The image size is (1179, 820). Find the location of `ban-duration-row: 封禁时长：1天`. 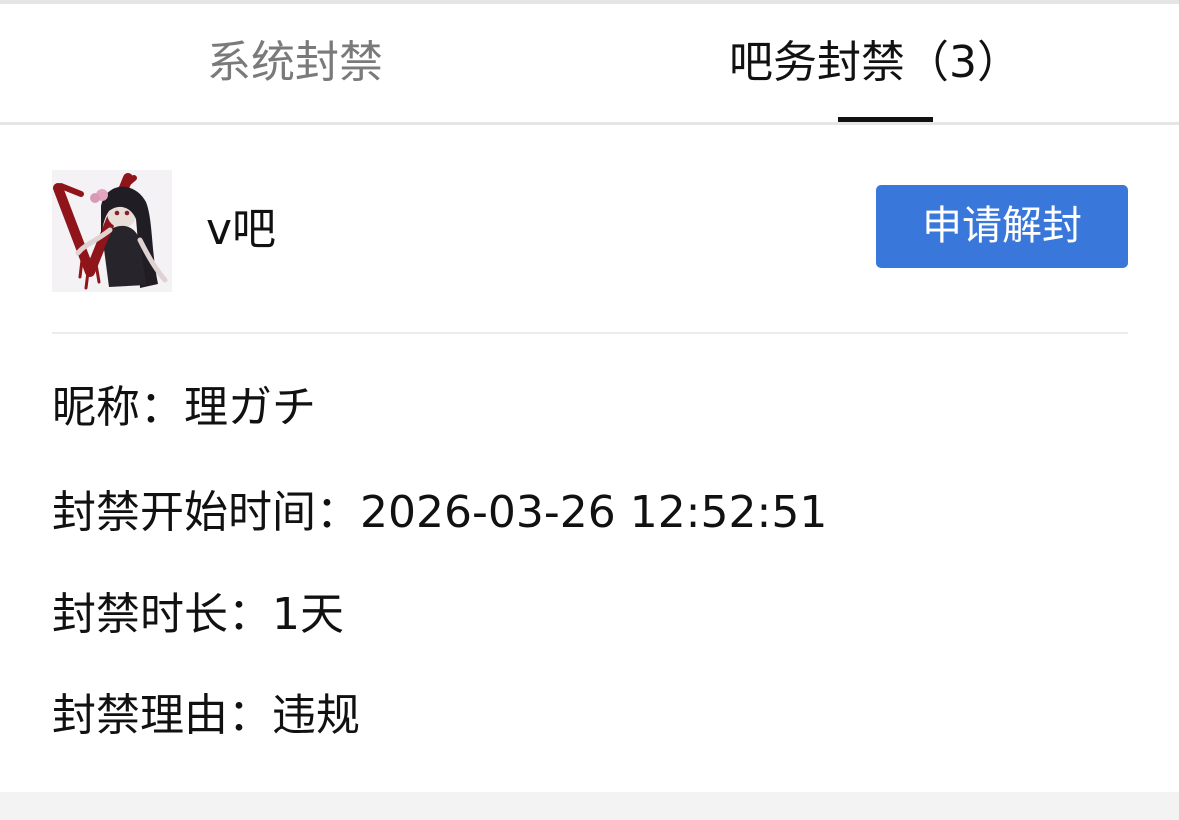

ban-duration-row: 封禁时长：1天 is located at coordinates (198, 615).